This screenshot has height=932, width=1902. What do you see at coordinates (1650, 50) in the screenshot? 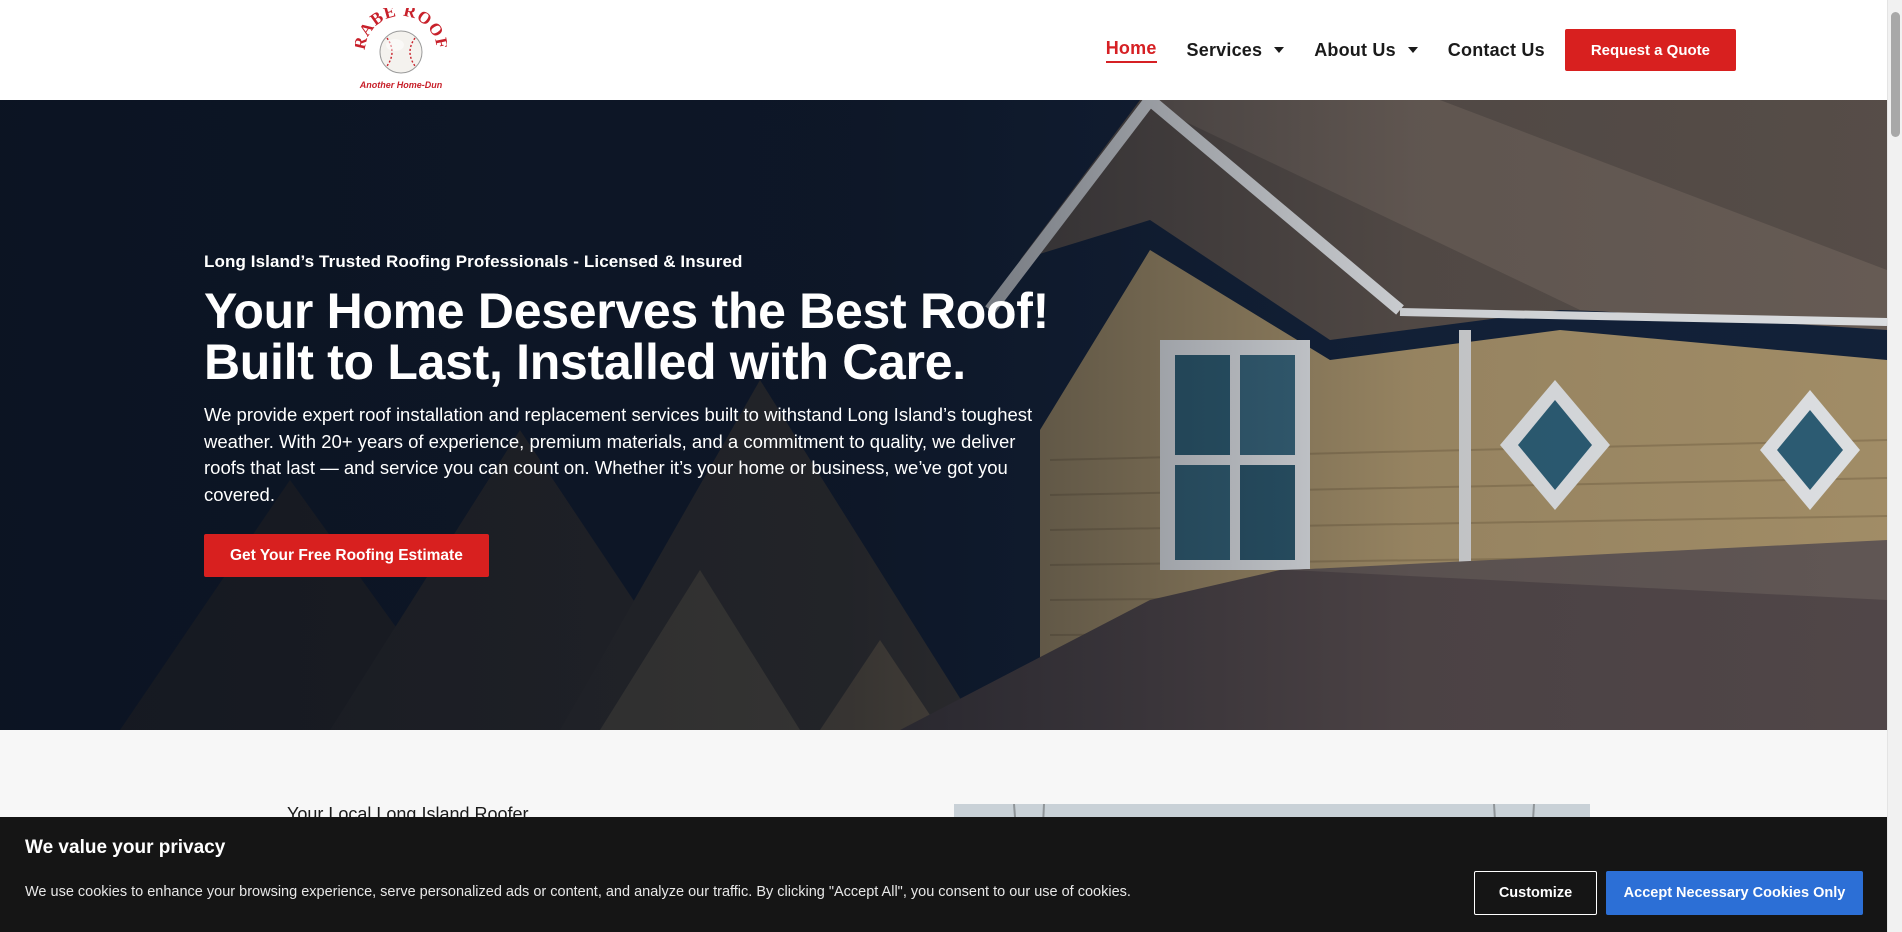
I see `request-quote-button: Request a Quote` at bounding box center [1650, 50].